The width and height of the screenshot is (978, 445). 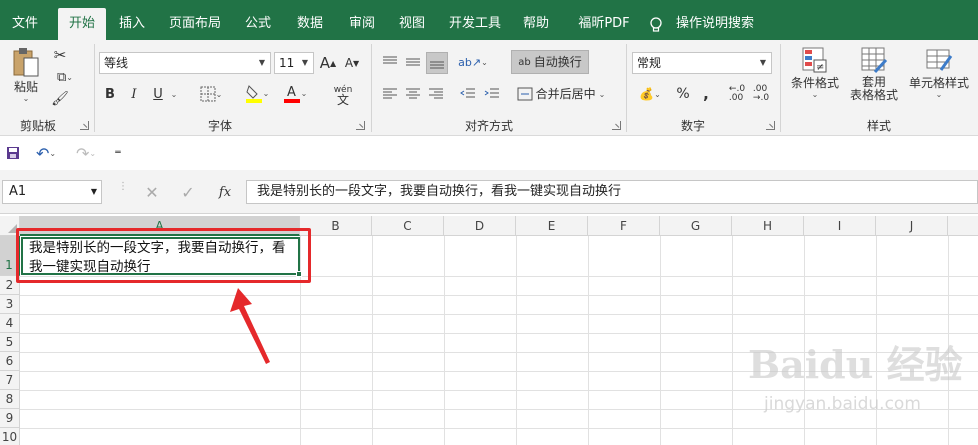 What do you see at coordinates (768, 226) in the screenshot?
I see `column-header-h: H` at bounding box center [768, 226].